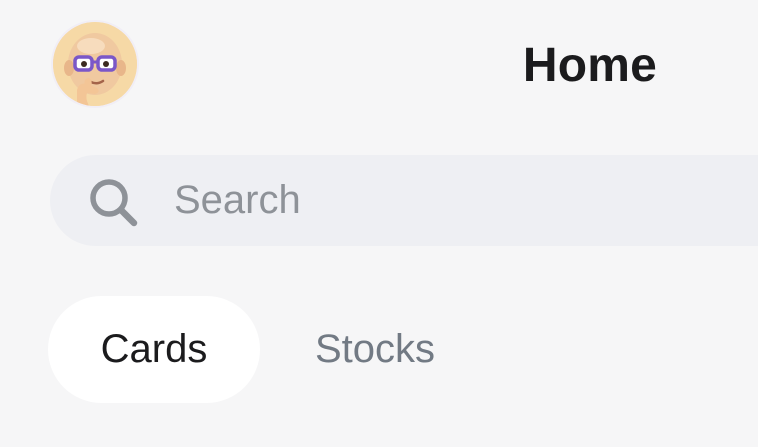 The height and width of the screenshot is (447, 758). What do you see at coordinates (154, 349) in the screenshot?
I see `tab-cards: Cards` at bounding box center [154, 349].